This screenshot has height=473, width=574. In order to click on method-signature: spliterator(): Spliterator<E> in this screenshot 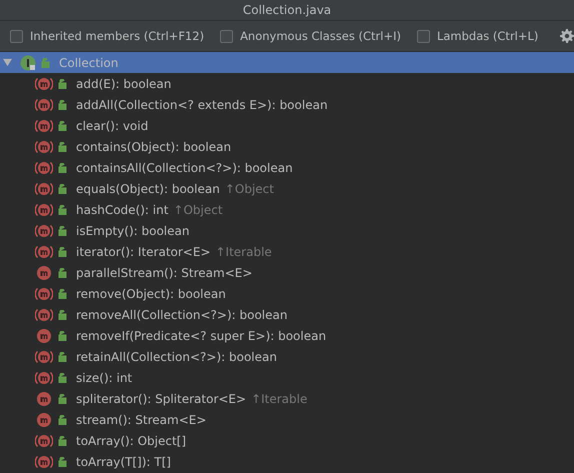, I will do `click(161, 399)`.